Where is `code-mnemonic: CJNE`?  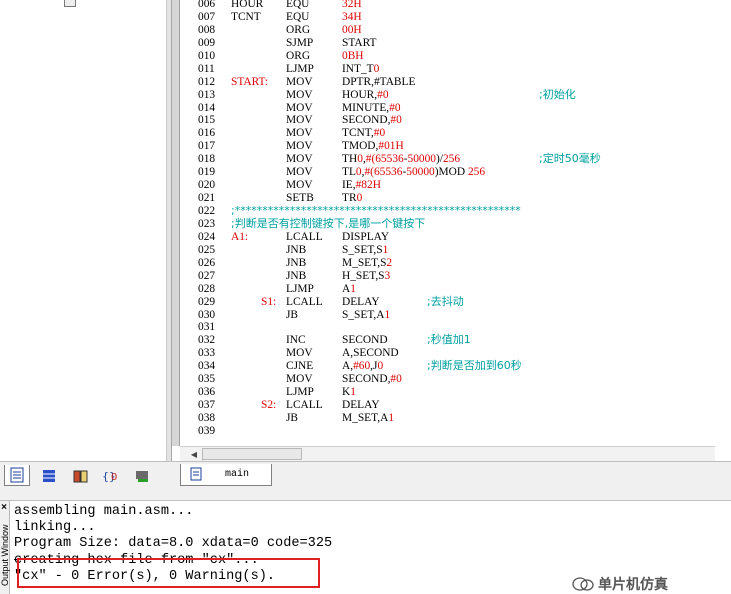
code-mnemonic: CJNE is located at coordinates (300, 366).